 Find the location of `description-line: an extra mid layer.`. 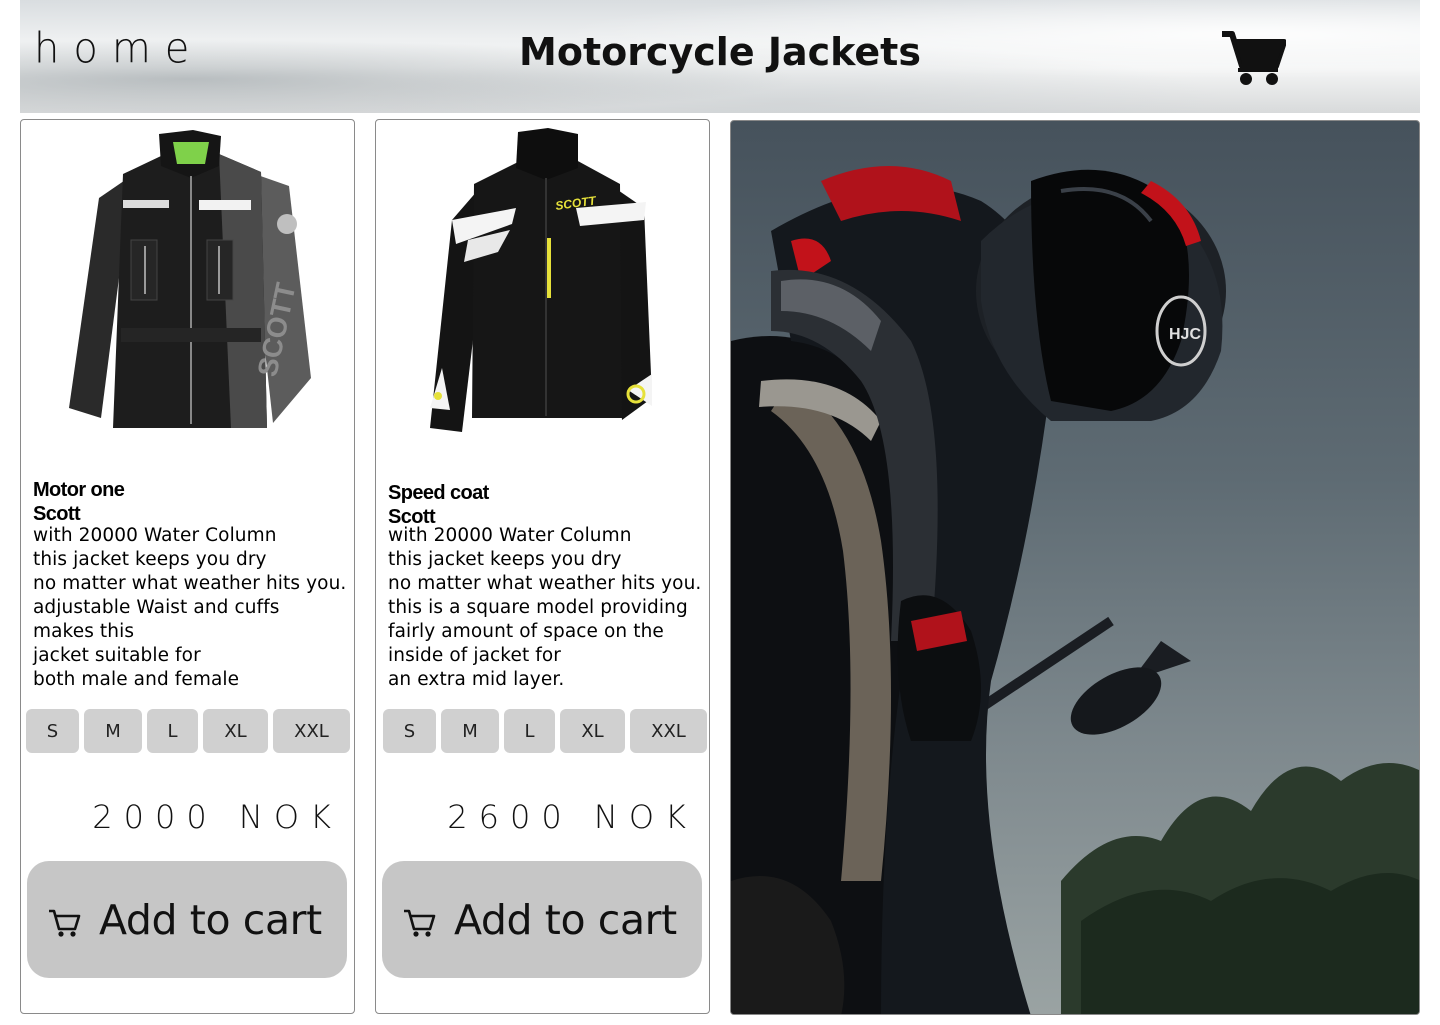

description-line: an extra mid layer. is located at coordinates (476, 679).